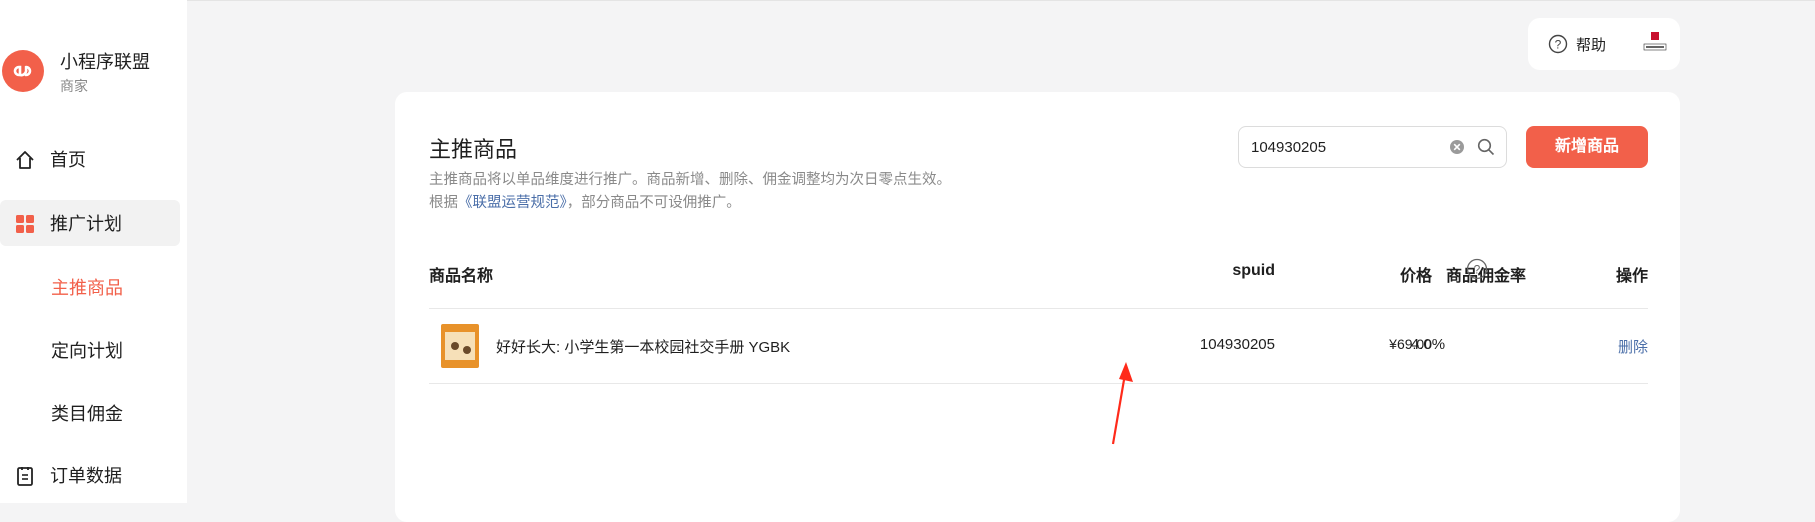  I want to click on sidebar-item-label: 定向计划, so click(87, 351).